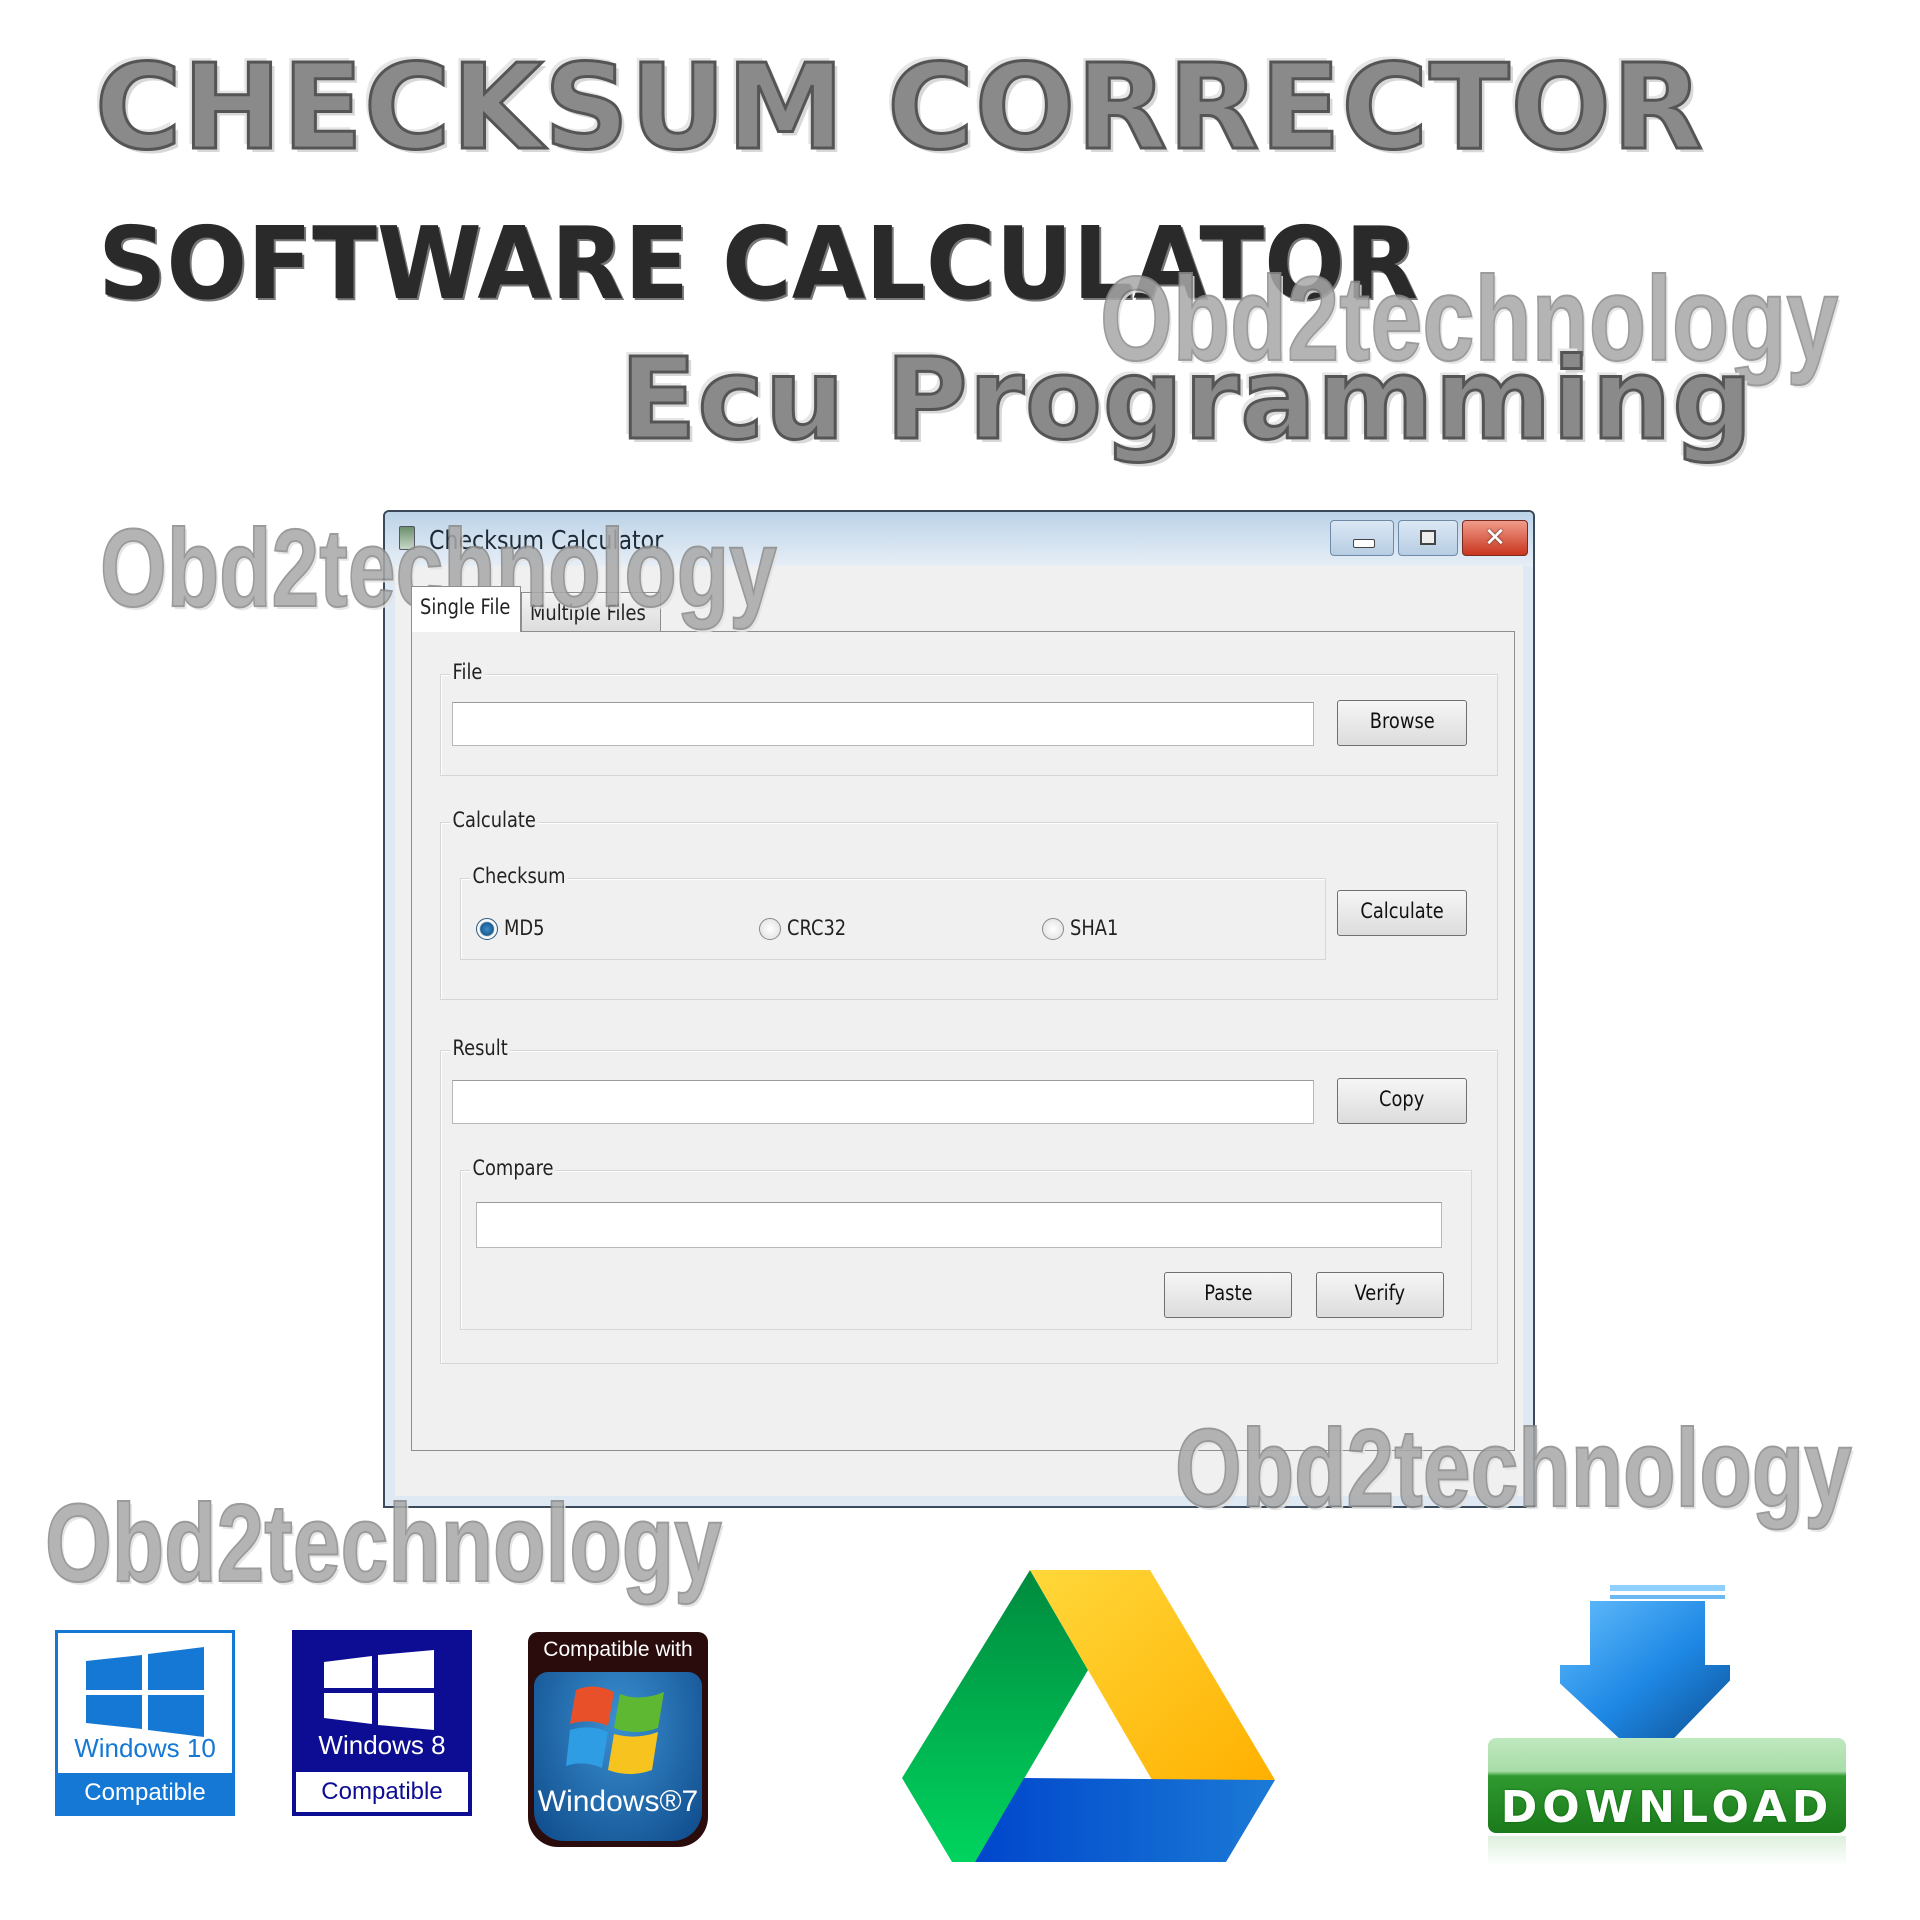  I want to click on checksum-group-label: Checksum, so click(519, 876).